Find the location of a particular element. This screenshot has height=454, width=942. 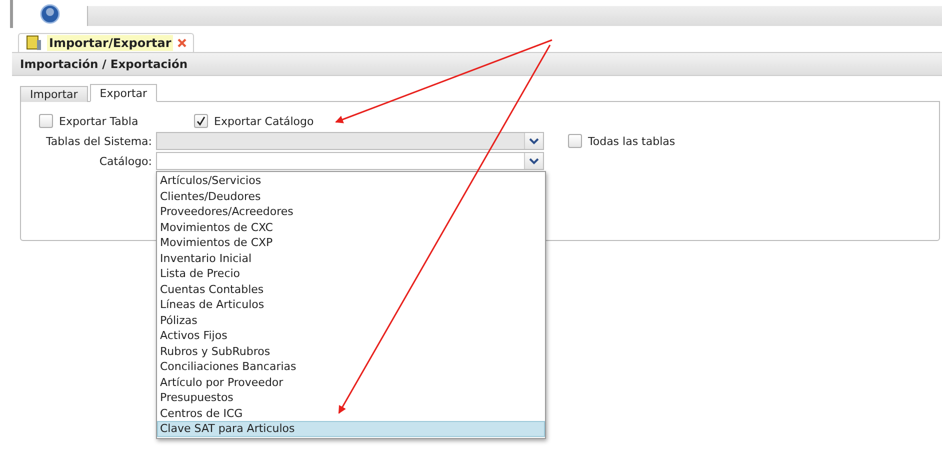

list-item: Proveedores/Acreedores is located at coordinates (351, 212).